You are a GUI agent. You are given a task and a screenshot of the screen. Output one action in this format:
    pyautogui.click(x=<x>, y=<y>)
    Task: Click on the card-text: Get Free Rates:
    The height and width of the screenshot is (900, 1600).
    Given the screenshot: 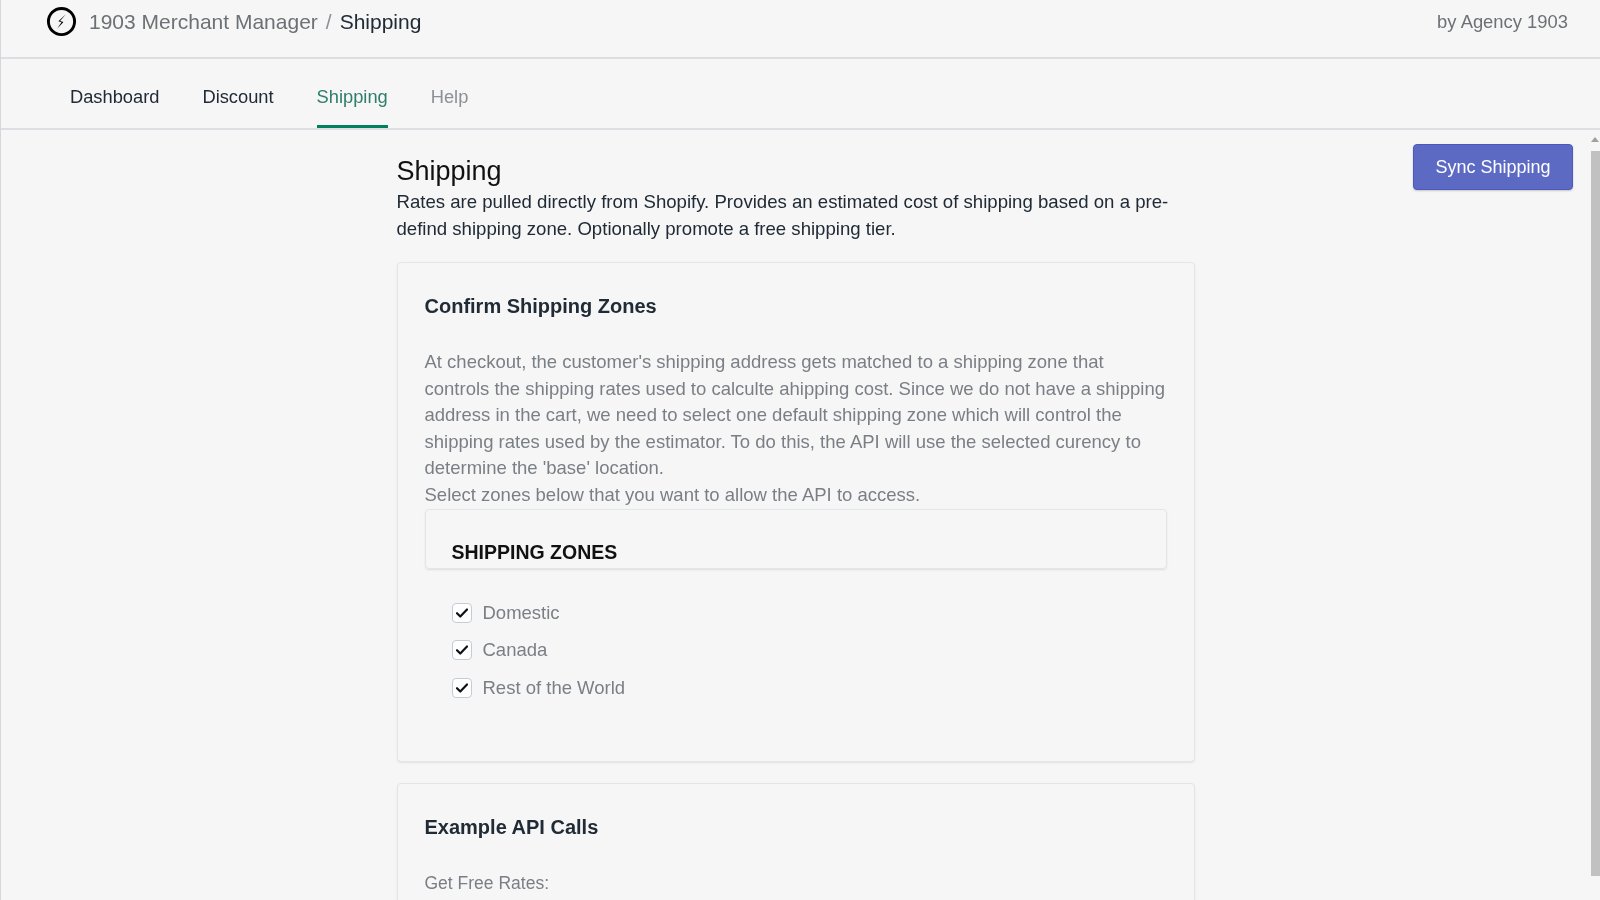 What is the action you would take?
    pyautogui.click(x=487, y=883)
    